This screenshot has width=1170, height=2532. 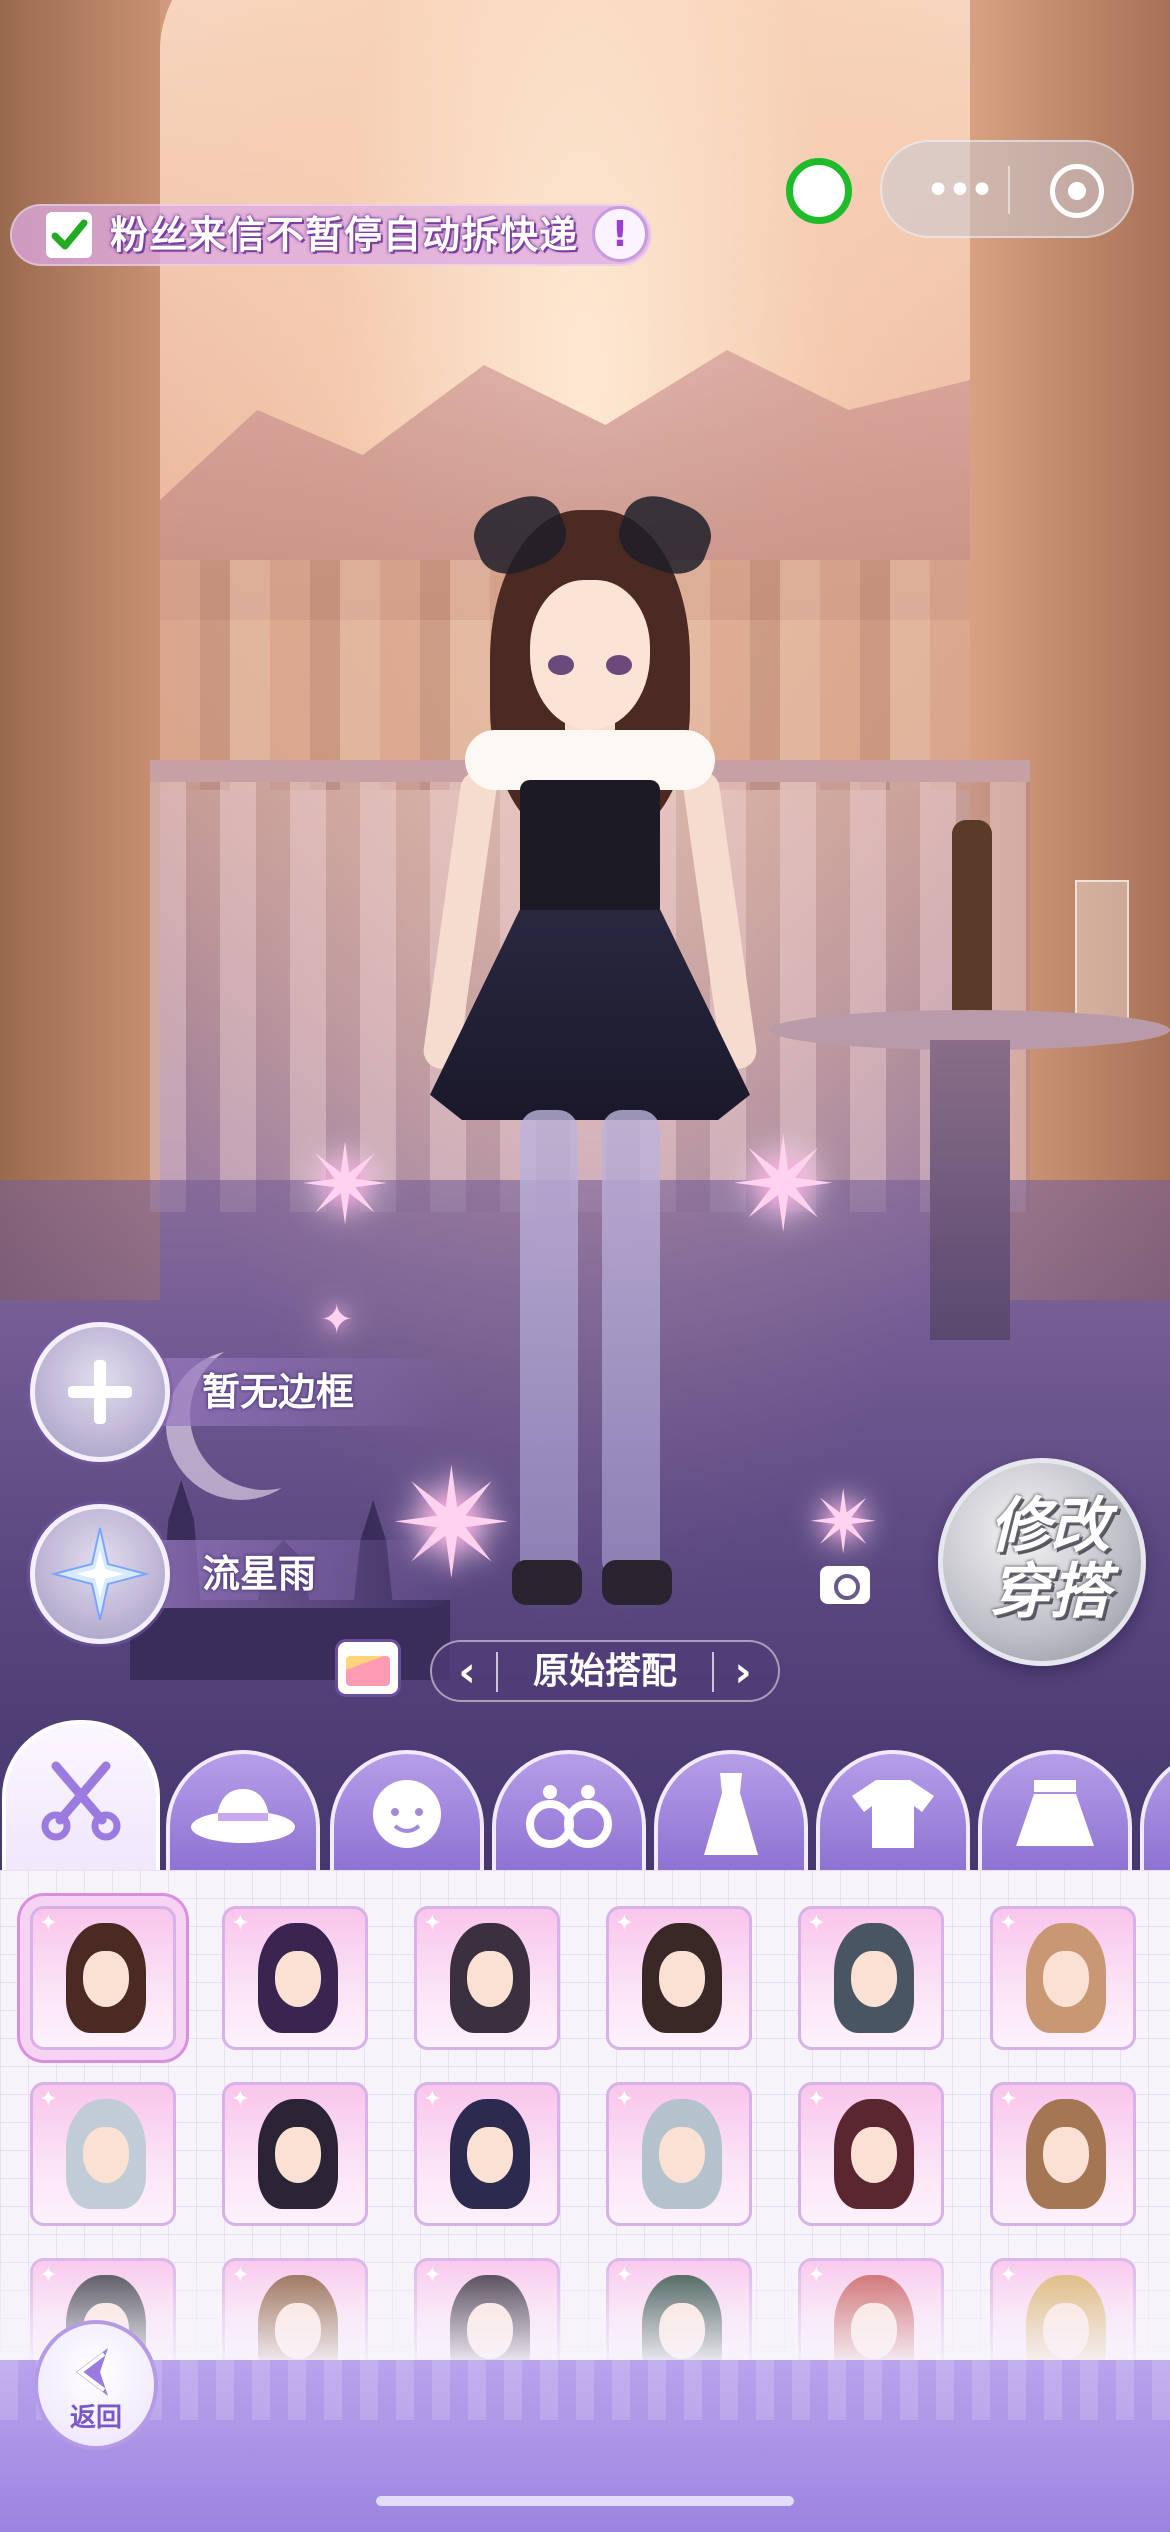 I want to click on character-shoe-left, so click(x=547, y=1582).